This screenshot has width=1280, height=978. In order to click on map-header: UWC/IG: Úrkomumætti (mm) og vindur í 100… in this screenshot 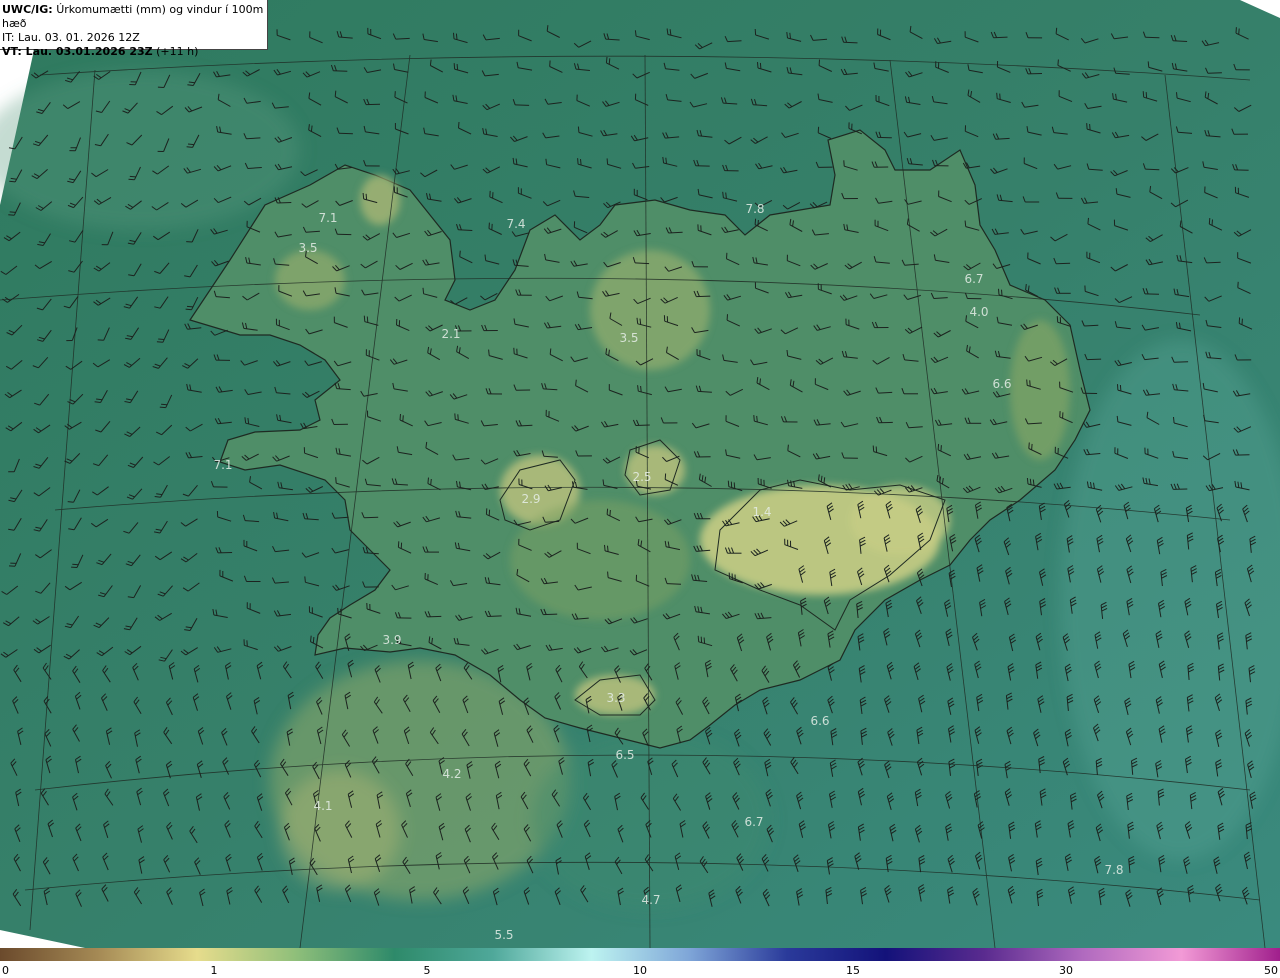, I will do `click(134, 29)`.